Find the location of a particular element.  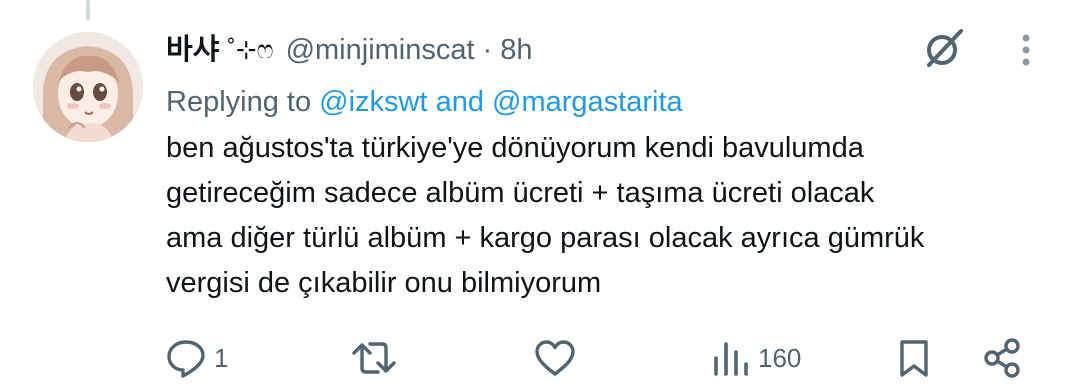

grok-icon is located at coordinates (945, 48).